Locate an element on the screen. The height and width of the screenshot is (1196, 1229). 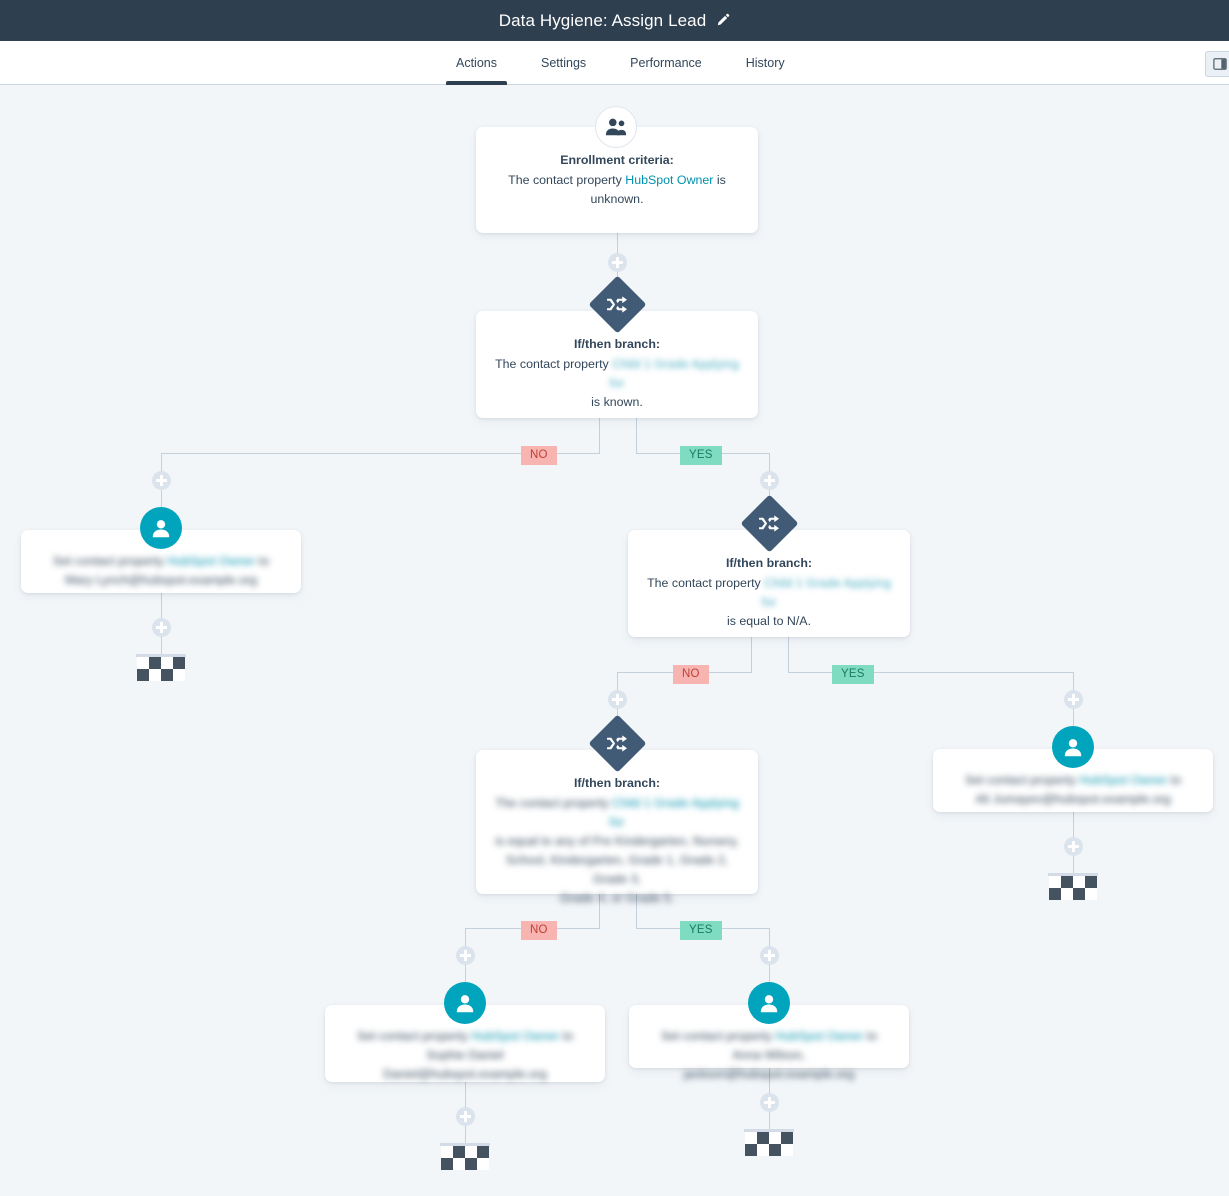
enrollment-property-link: HubSpot Owner is located at coordinates (669, 180).